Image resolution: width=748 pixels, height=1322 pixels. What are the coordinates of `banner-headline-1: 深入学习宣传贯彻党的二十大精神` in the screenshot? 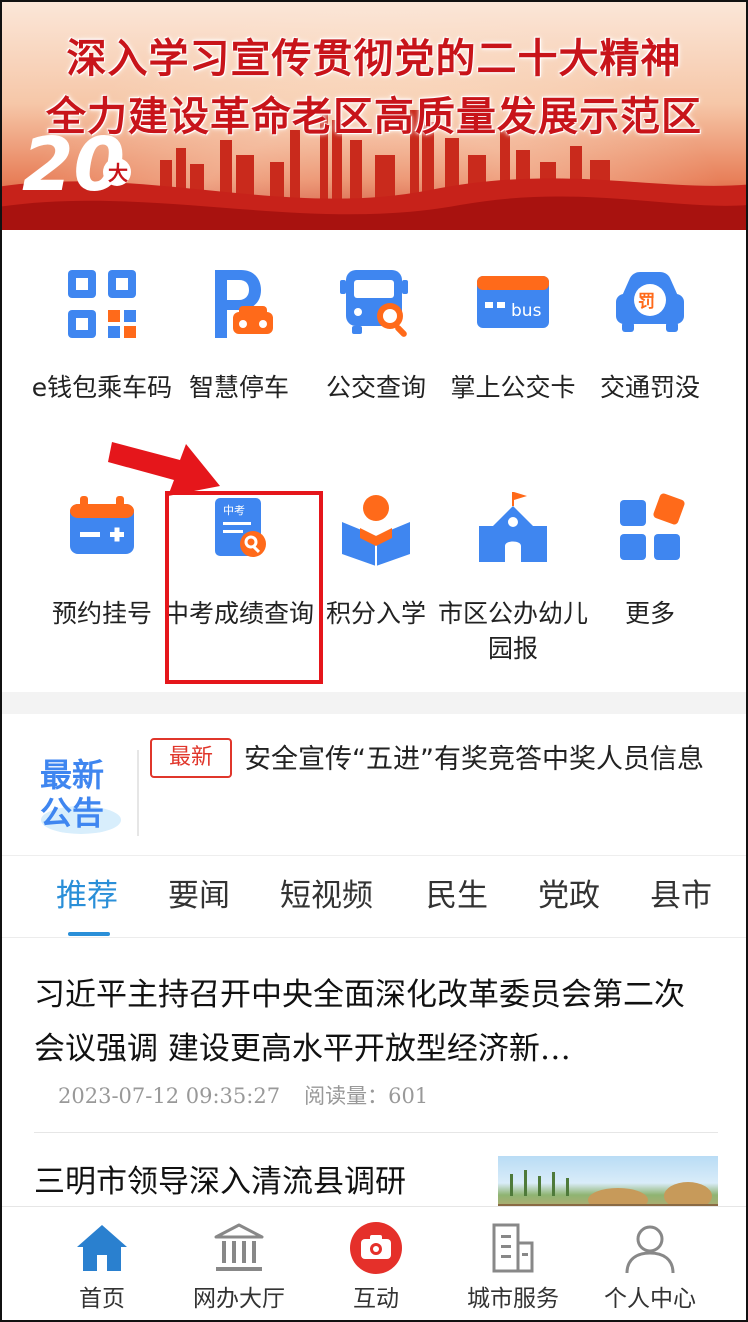 It's located at (374, 58).